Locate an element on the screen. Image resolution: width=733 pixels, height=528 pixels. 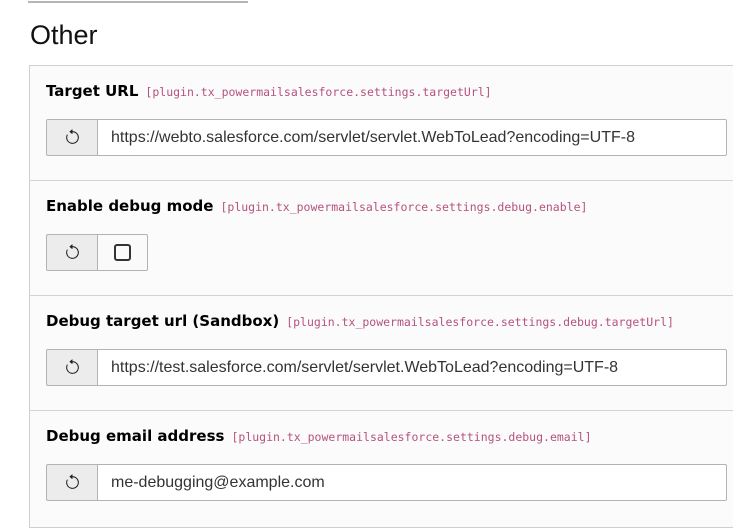
debug-enable-checkbox is located at coordinates (122, 252).